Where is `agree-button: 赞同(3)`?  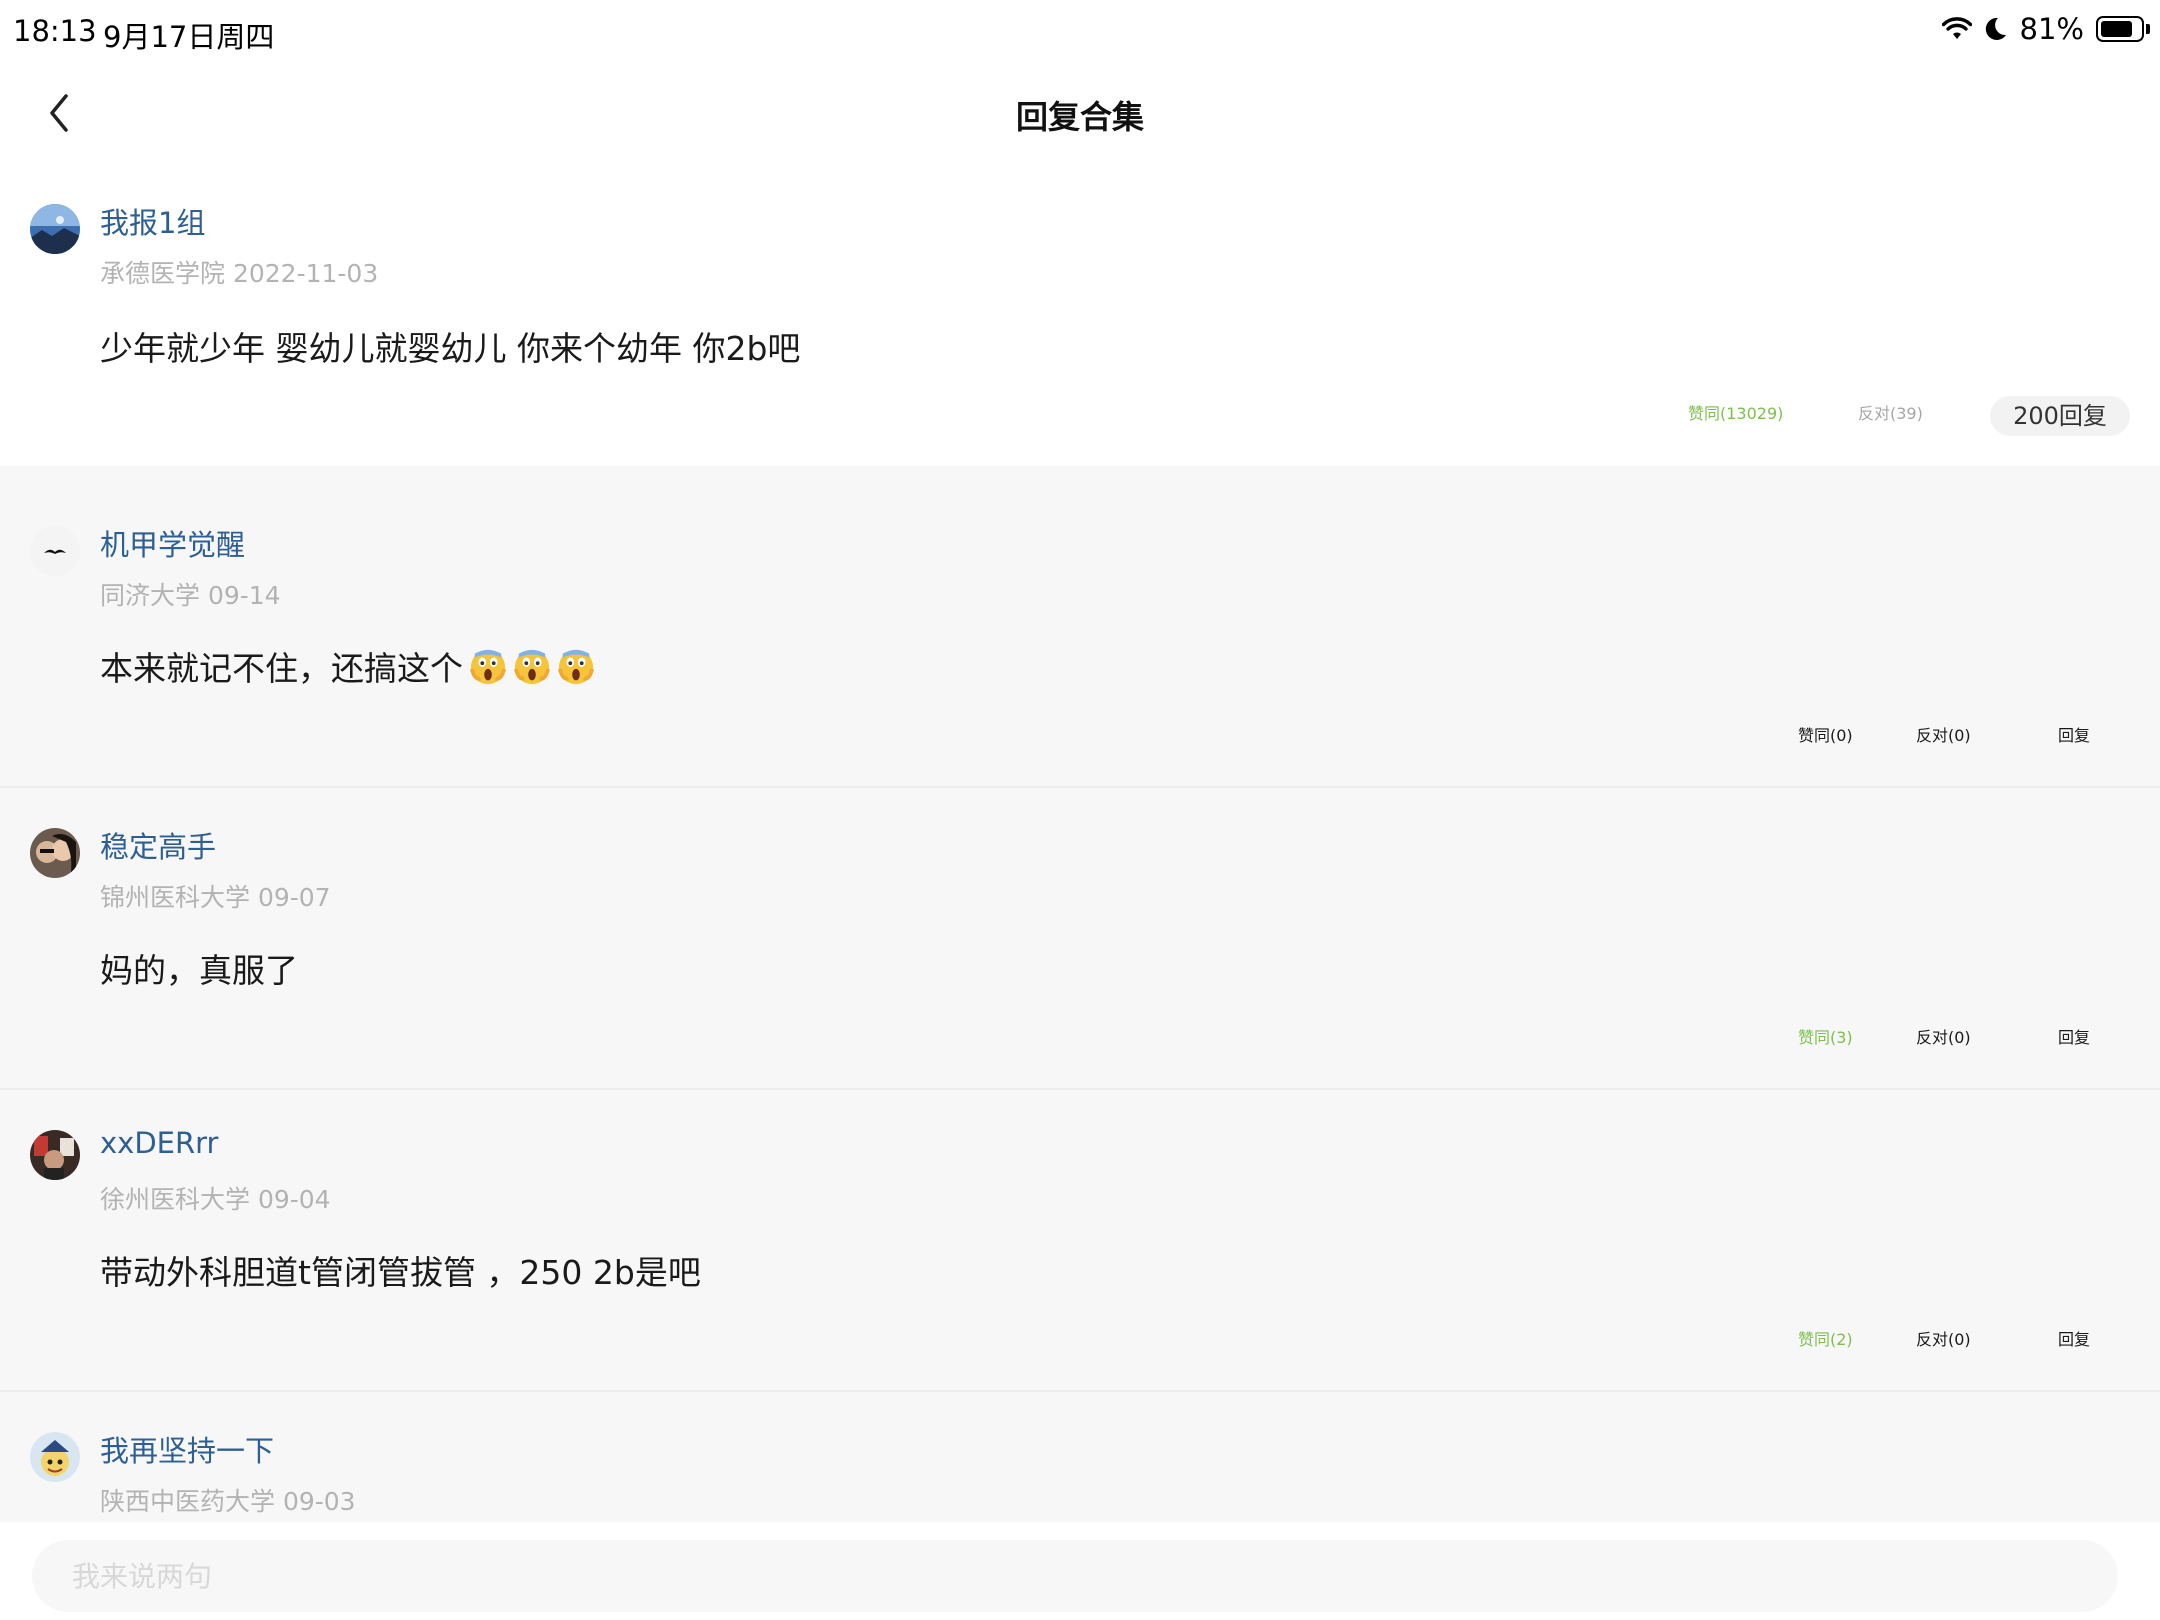 agree-button: 赞同(3) is located at coordinates (1825, 1036).